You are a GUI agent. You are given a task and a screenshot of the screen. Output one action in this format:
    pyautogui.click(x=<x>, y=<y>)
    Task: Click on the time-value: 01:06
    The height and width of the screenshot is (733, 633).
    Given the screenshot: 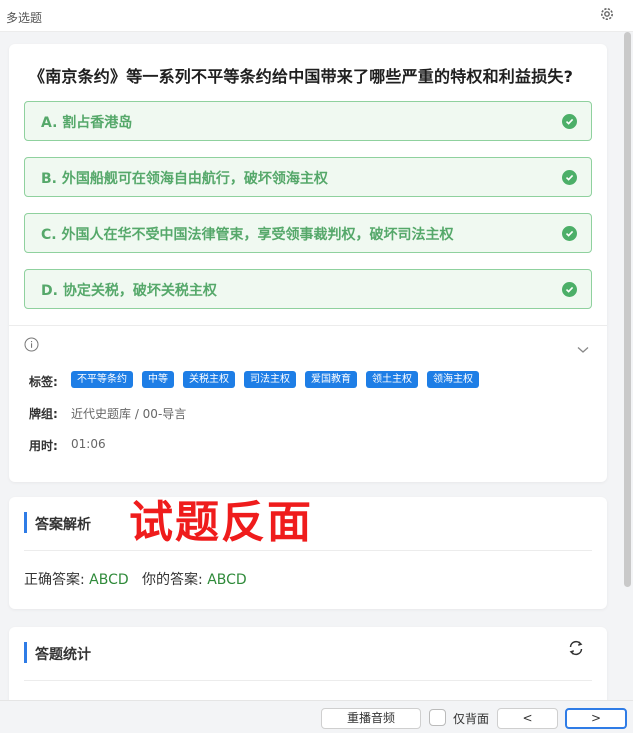 What is the action you would take?
    pyautogui.click(x=88, y=444)
    